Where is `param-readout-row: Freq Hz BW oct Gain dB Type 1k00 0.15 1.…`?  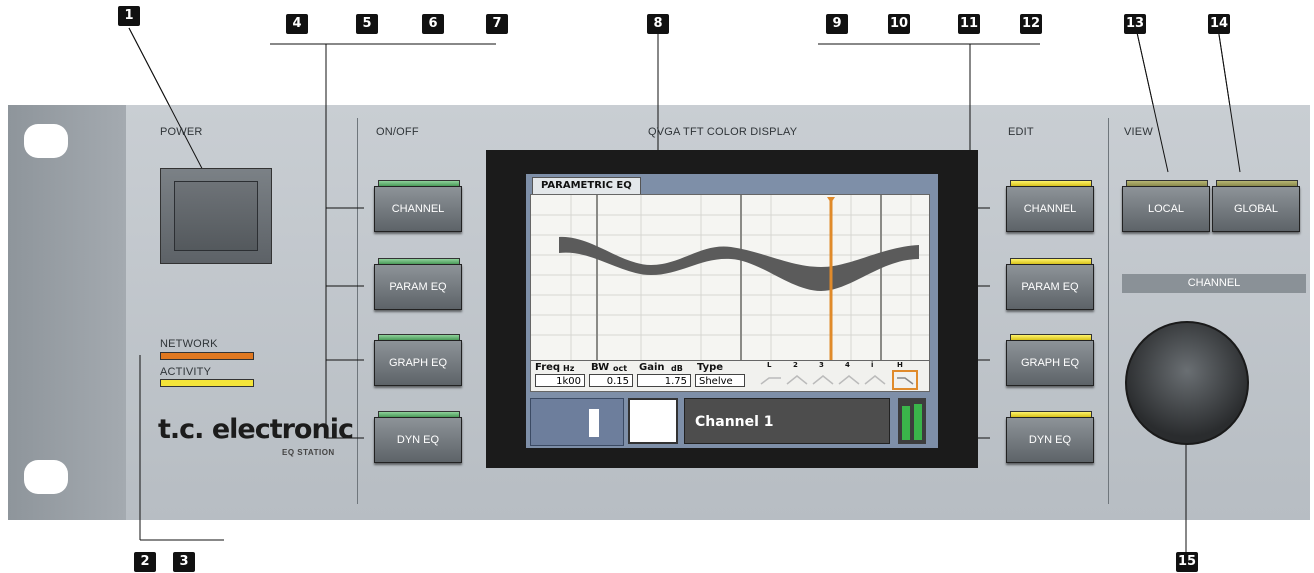
param-readout-row: Freq Hz BW oct Gain dB Type 1k00 0.15 1.… is located at coordinates (730, 376).